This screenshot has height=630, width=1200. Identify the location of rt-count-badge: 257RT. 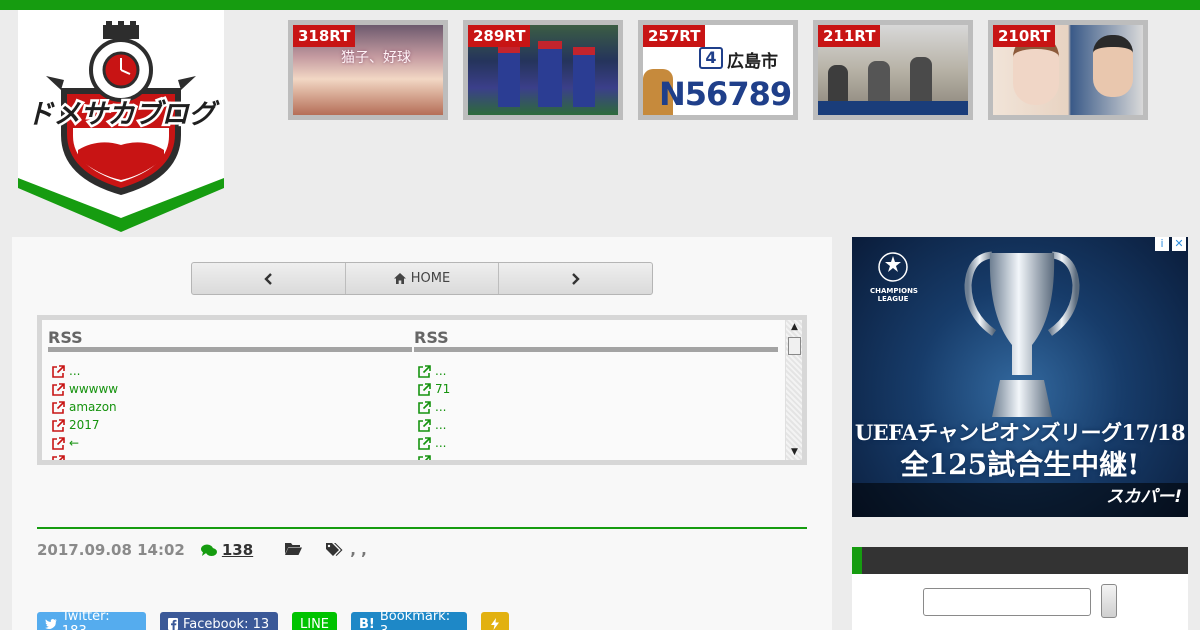
(674, 36).